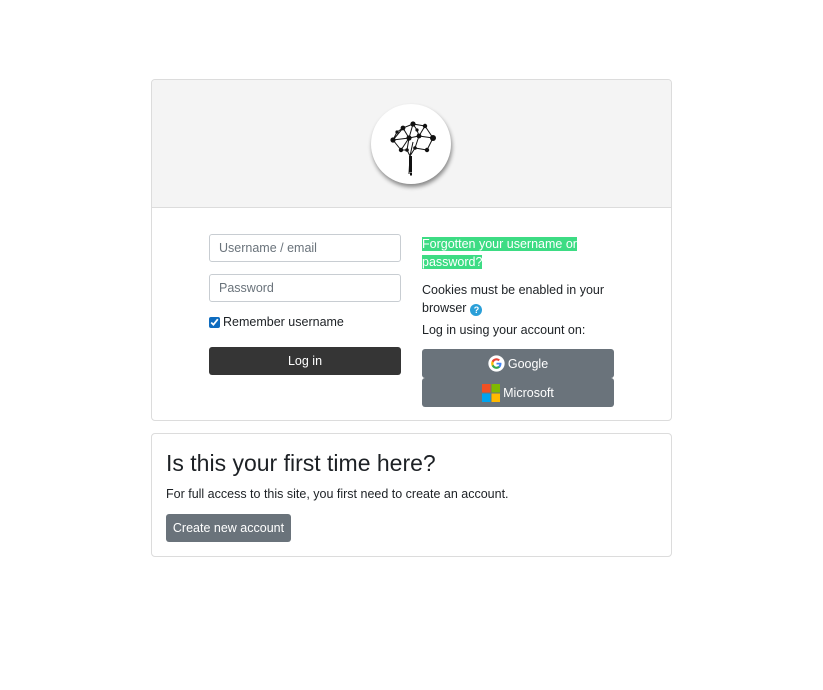 This screenshot has width=823, height=690. I want to click on site-logo, so click(411, 144).